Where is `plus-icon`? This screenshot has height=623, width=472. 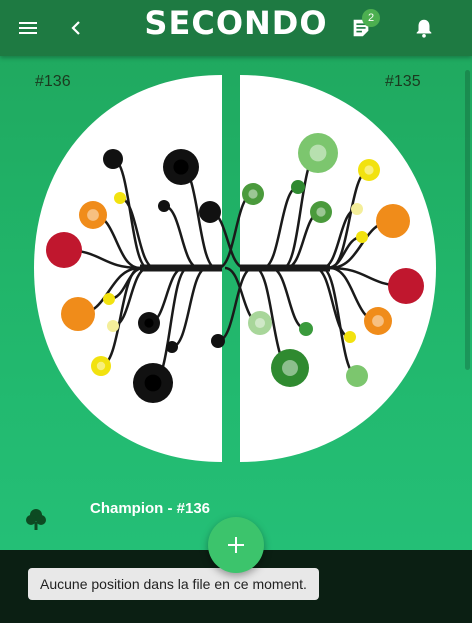 plus-icon is located at coordinates (236, 545).